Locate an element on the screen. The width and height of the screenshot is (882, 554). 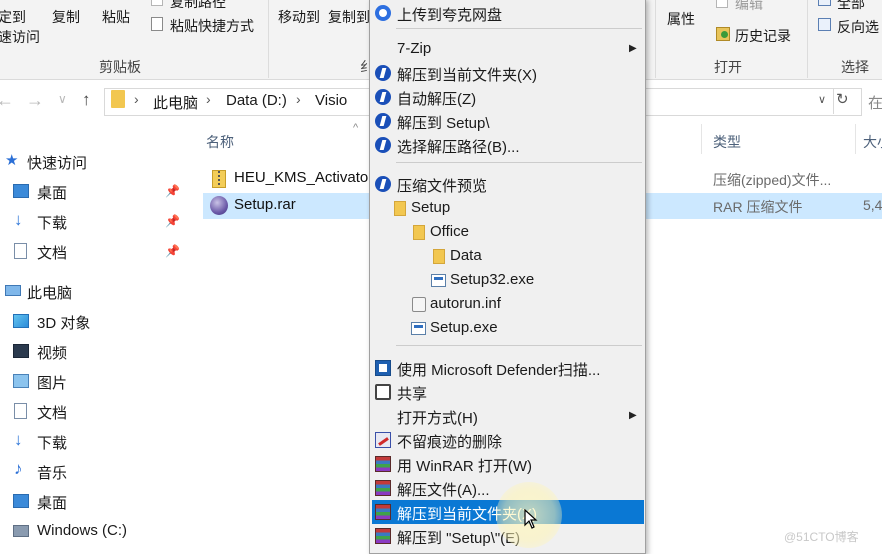
sidebar-item-documents: 文档 📌 is located at coordinates (92, 251).